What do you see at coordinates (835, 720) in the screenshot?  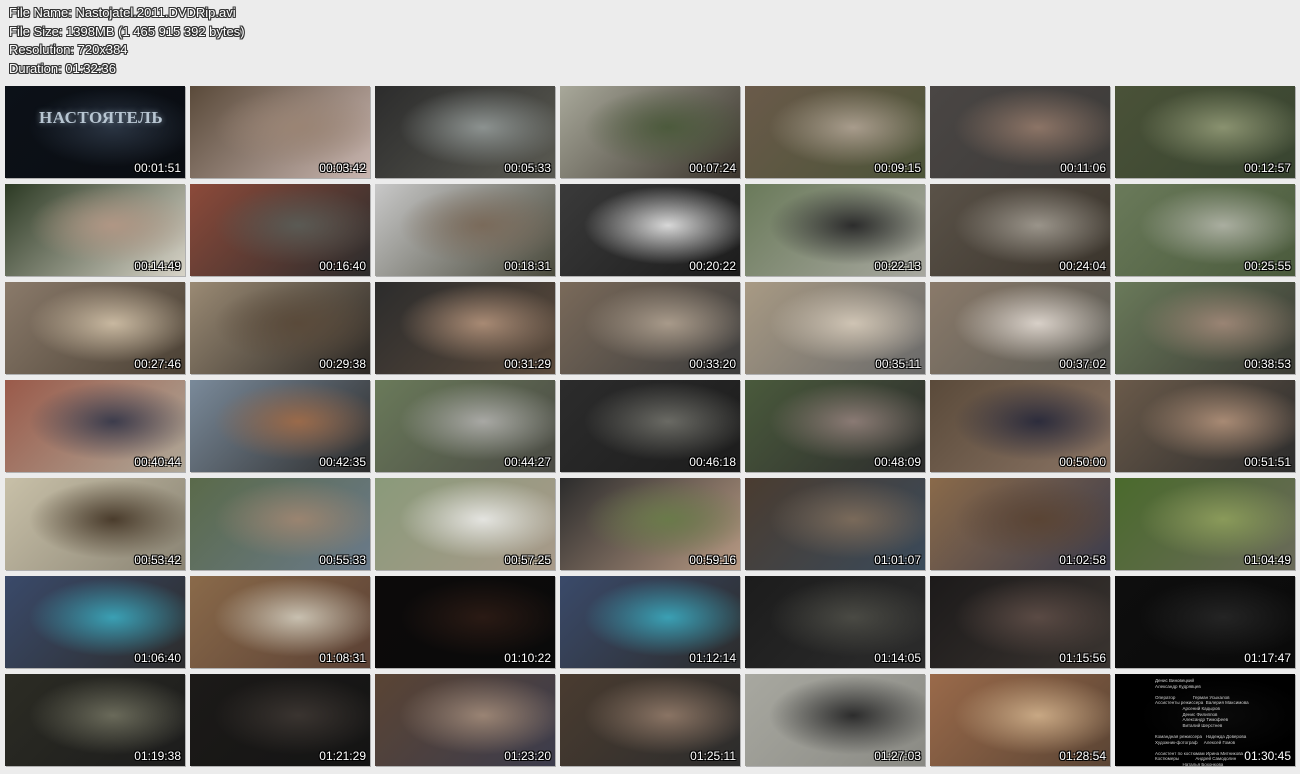 I see `video-thumbnail: 01:27:03` at bounding box center [835, 720].